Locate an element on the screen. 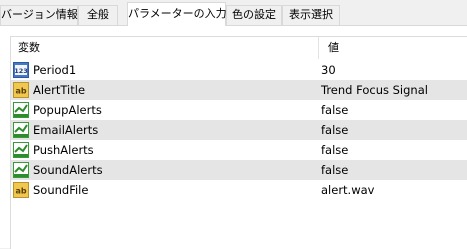 This screenshot has width=467, height=249. parameter-row-emailalerts: EmailAlerts false is located at coordinates (239, 130).